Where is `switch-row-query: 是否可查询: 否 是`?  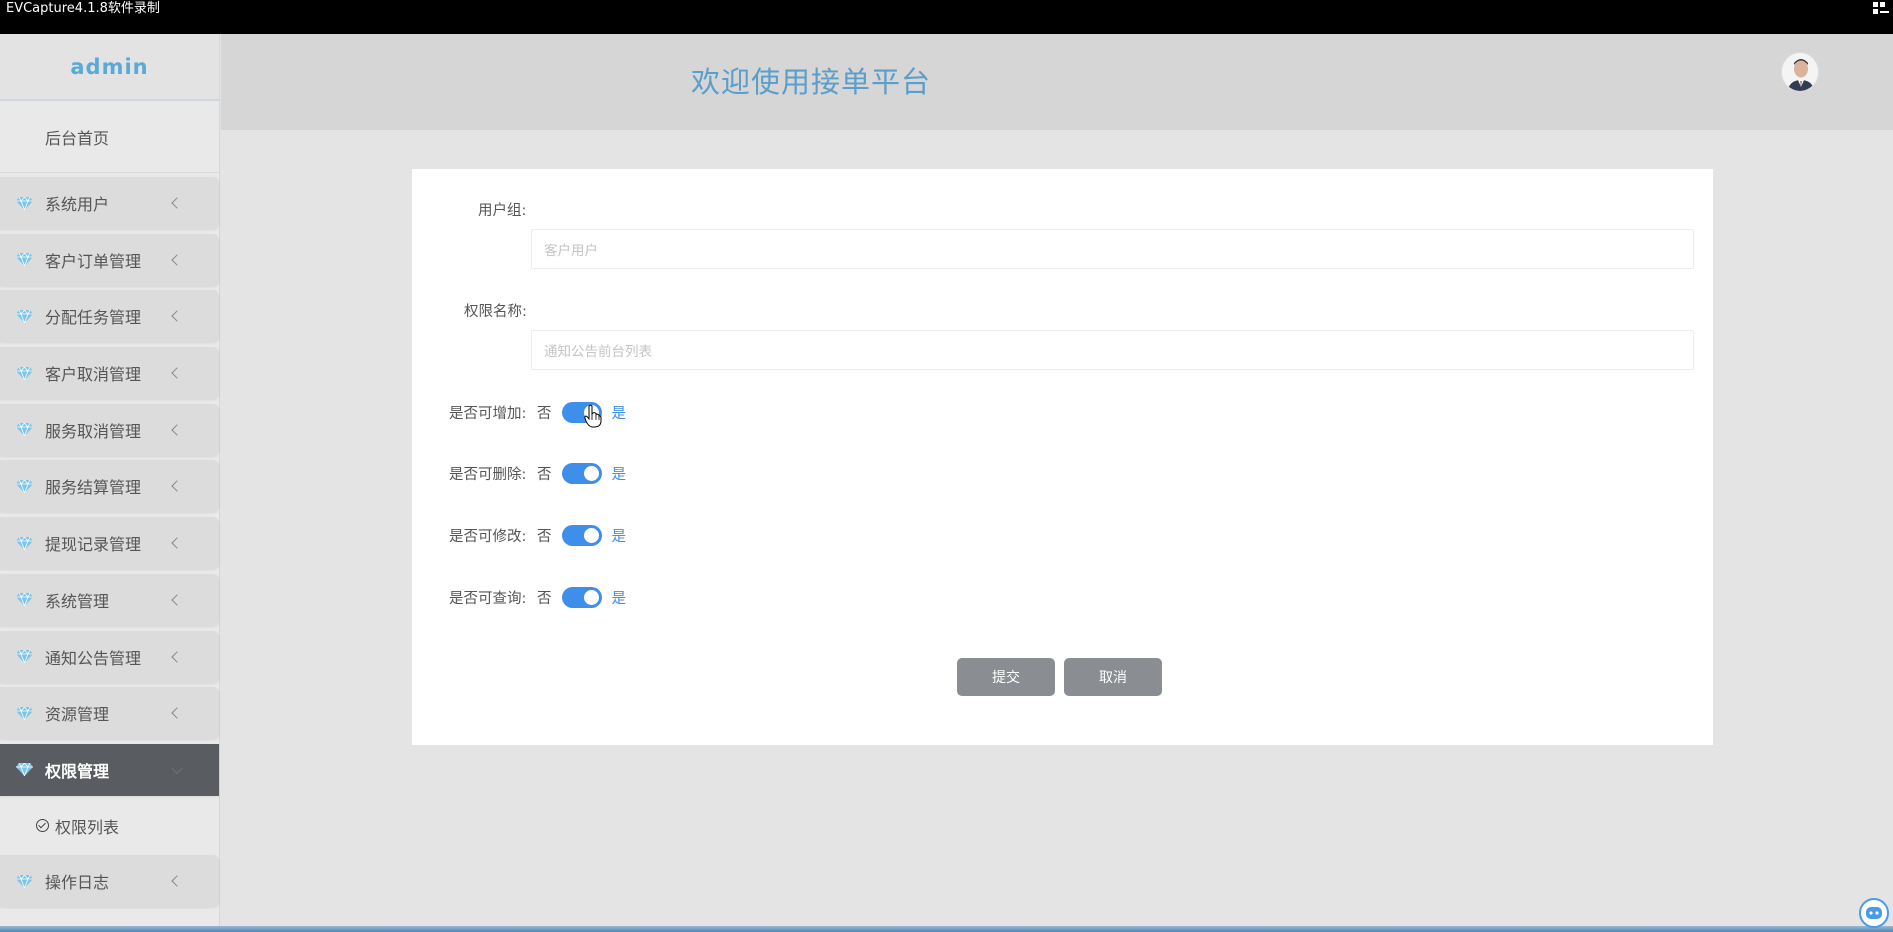
switch-row-query: 是否可查询: 否 是 is located at coordinates (537, 597).